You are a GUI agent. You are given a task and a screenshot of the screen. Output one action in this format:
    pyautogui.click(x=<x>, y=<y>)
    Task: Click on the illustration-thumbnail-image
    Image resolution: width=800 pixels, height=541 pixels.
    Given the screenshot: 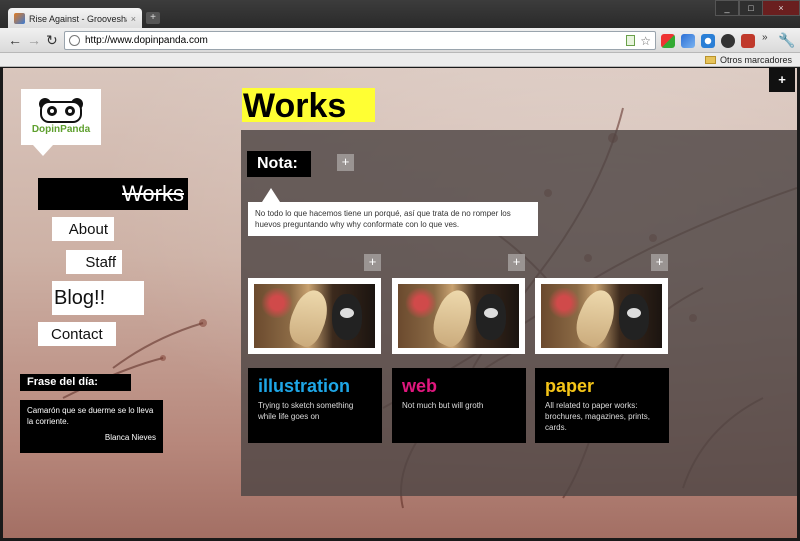 What is the action you would take?
    pyautogui.click(x=314, y=316)
    